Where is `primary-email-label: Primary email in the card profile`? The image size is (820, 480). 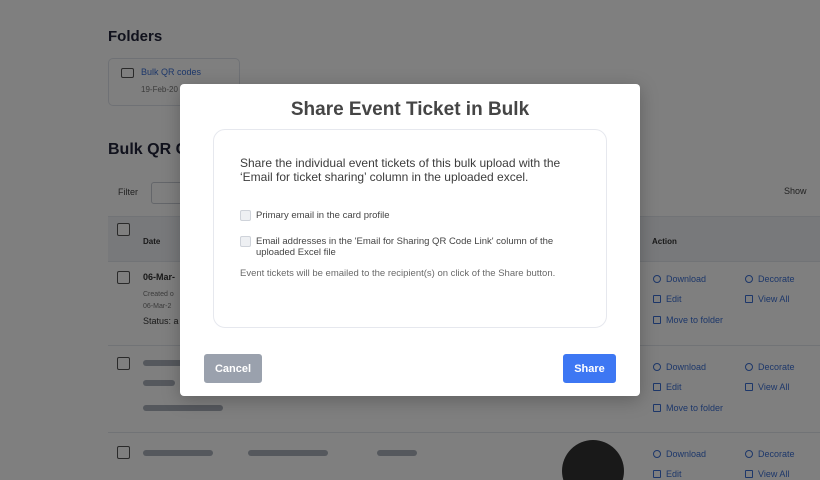 primary-email-label: Primary email in the card profile is located at coordinates (421, 215).